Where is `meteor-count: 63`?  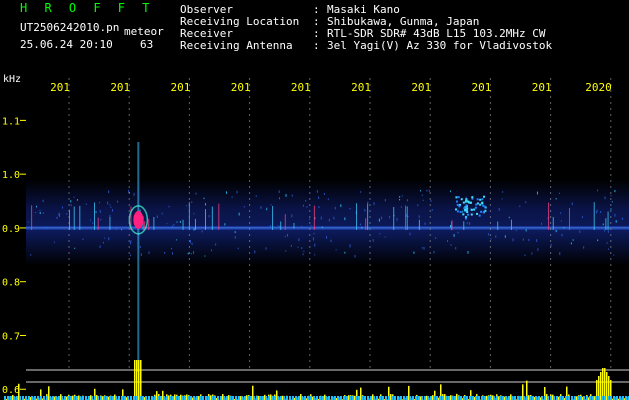
meteor-count: 63 is located at coordinates (147, 44).